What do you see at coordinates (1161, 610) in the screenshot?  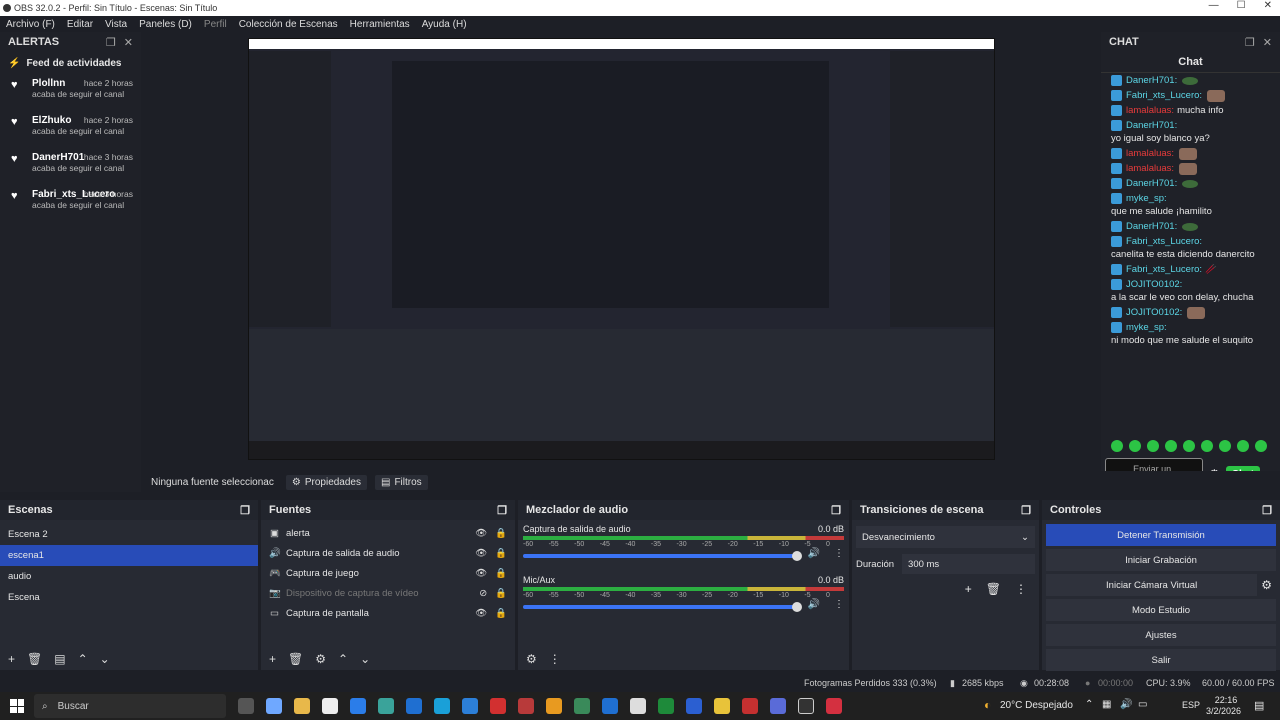 I see `studio-mode-button: Modo Estudio` at bounding box center [1161, 610].